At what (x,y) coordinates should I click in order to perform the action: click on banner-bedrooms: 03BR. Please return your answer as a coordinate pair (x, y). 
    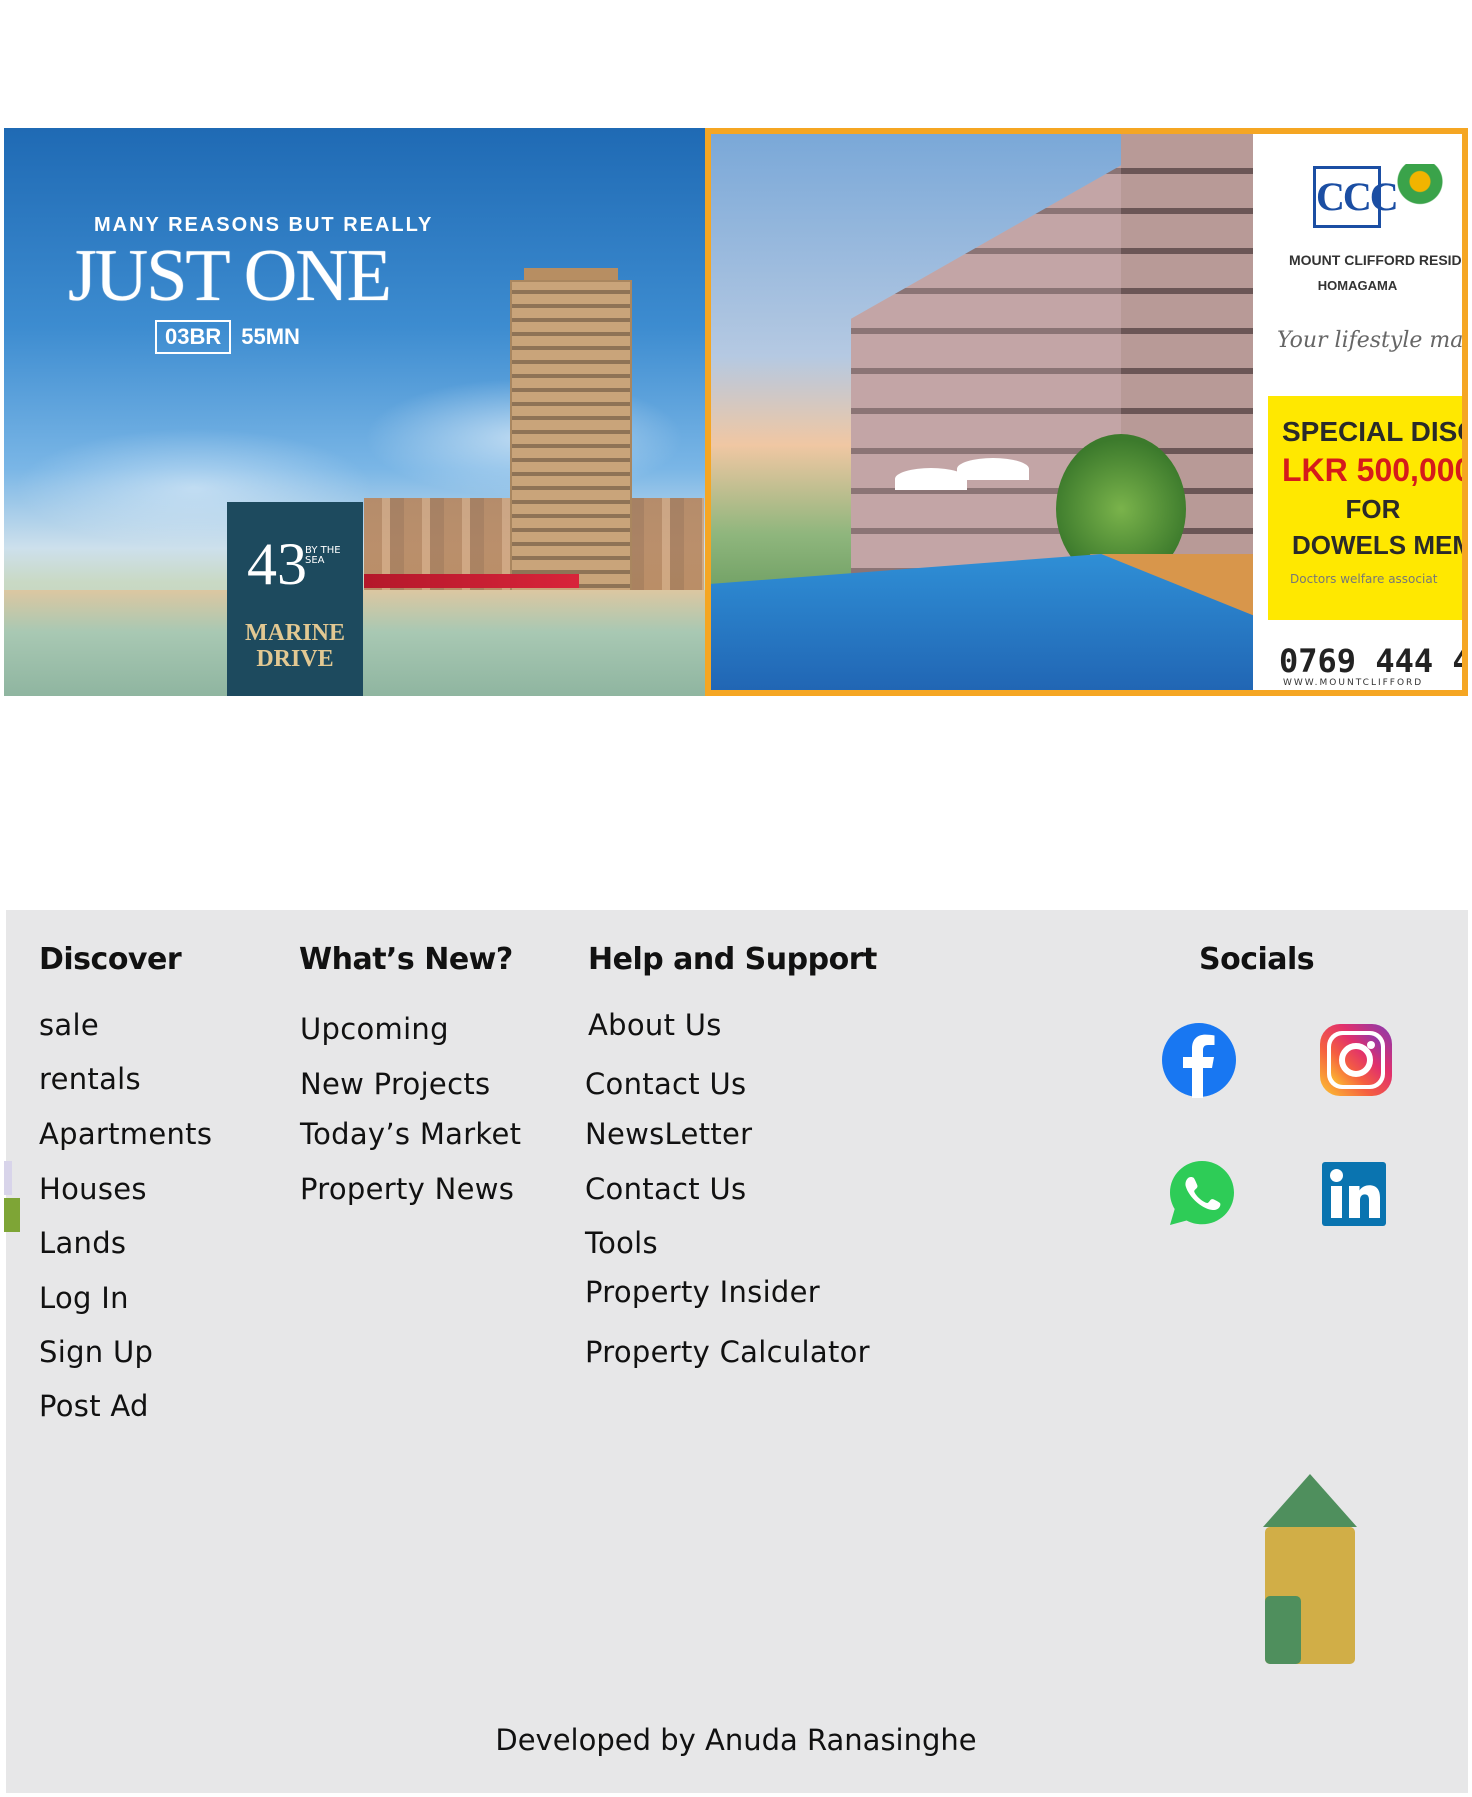
    Looking at the image, I should click on (193, 337).